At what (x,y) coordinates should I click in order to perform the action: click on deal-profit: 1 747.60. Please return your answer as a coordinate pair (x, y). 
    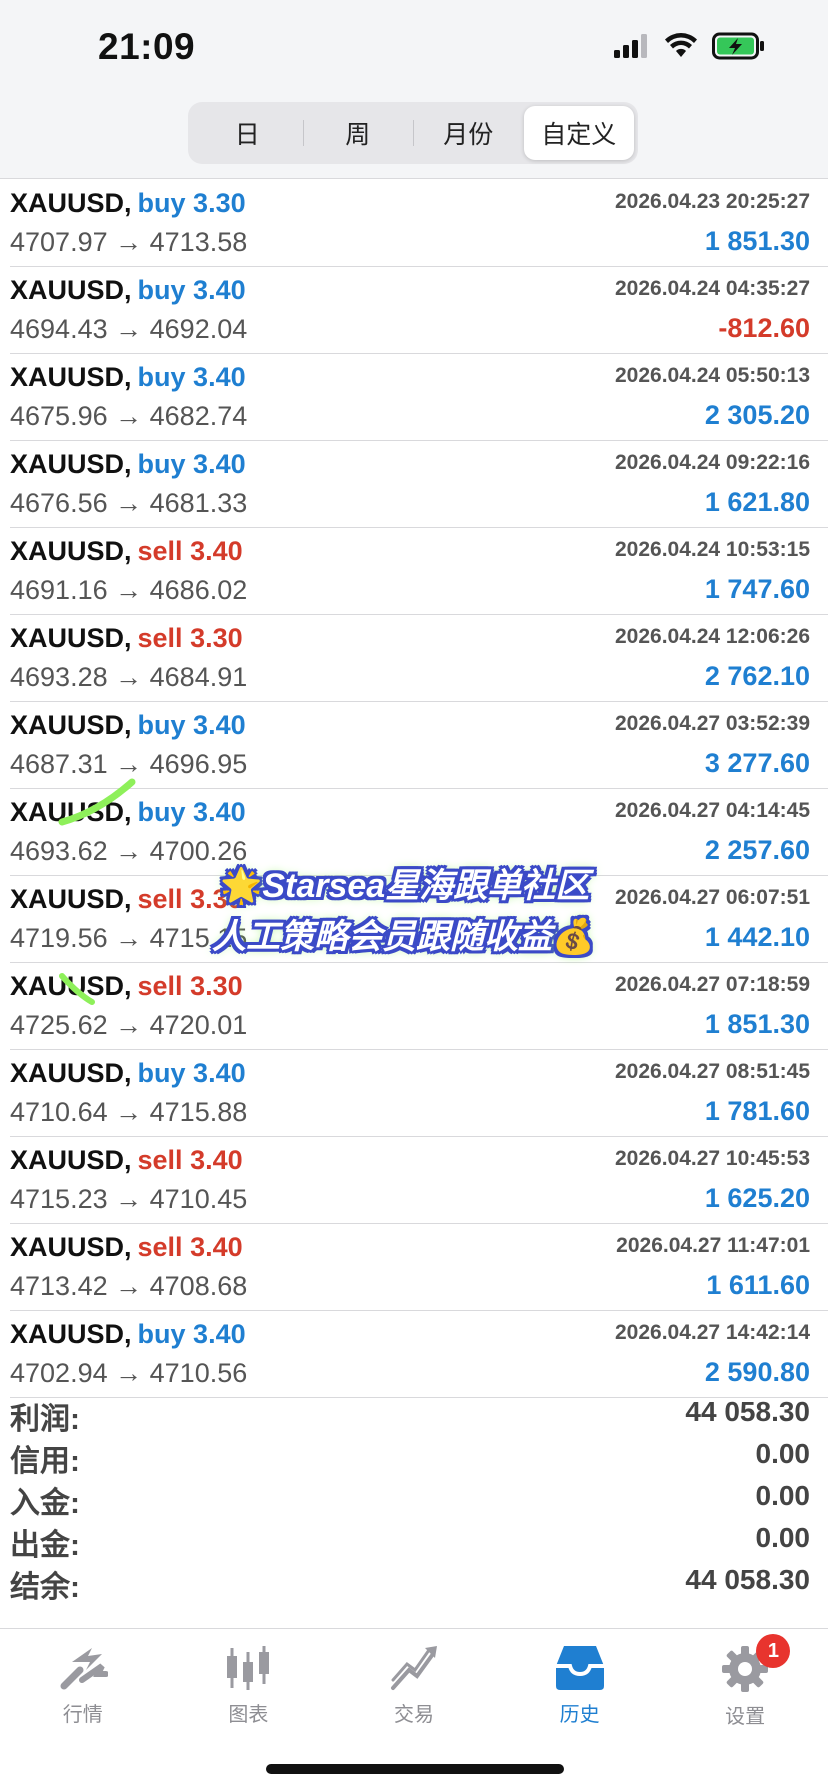
    Looking at the image, I should click on (757, 589).